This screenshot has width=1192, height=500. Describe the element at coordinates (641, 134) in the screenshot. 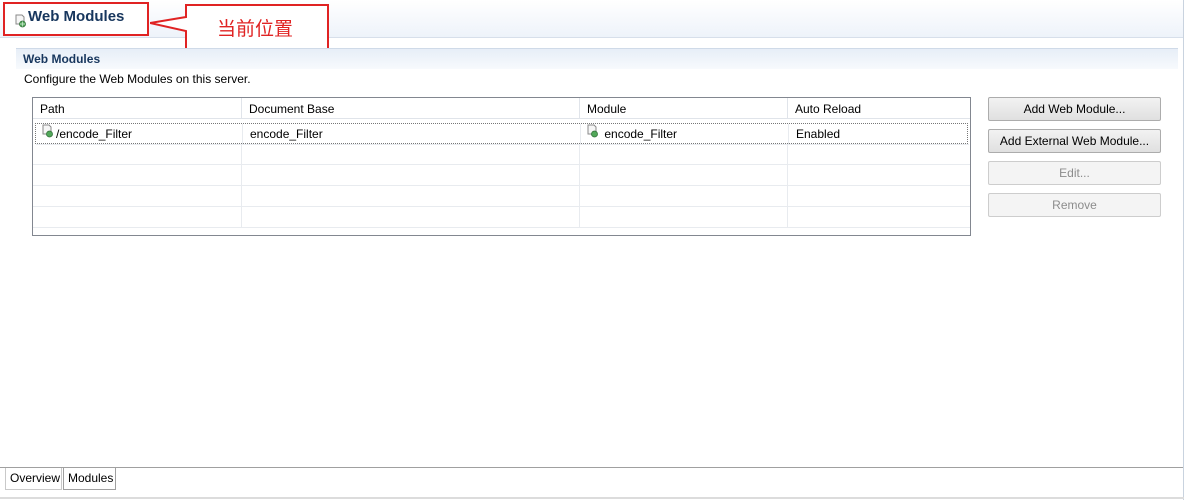

I see `cell-module-text: encode_Filter` at that location.